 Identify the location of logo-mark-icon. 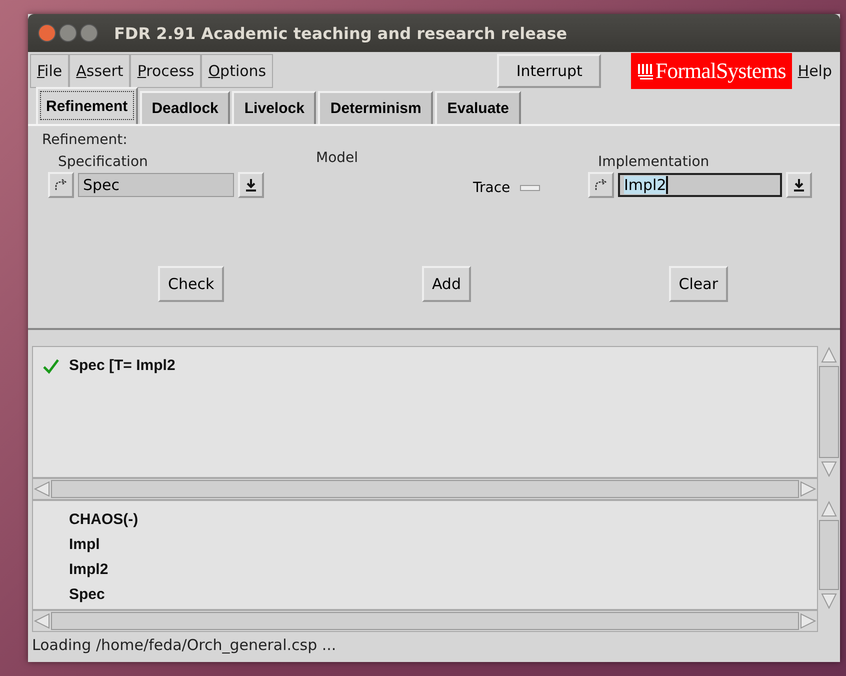
(645, 71).